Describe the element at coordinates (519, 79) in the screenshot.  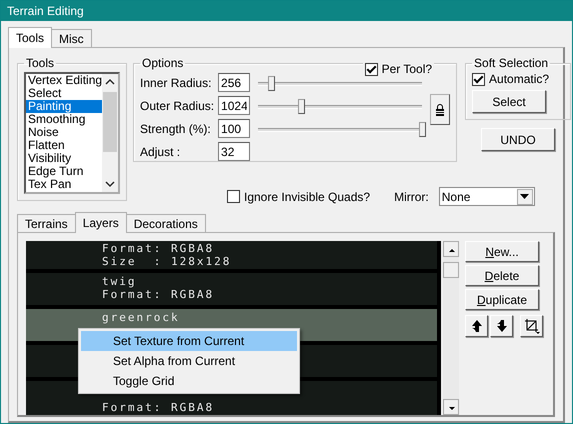
I see `checkbox-label: Automatic?` at that location.